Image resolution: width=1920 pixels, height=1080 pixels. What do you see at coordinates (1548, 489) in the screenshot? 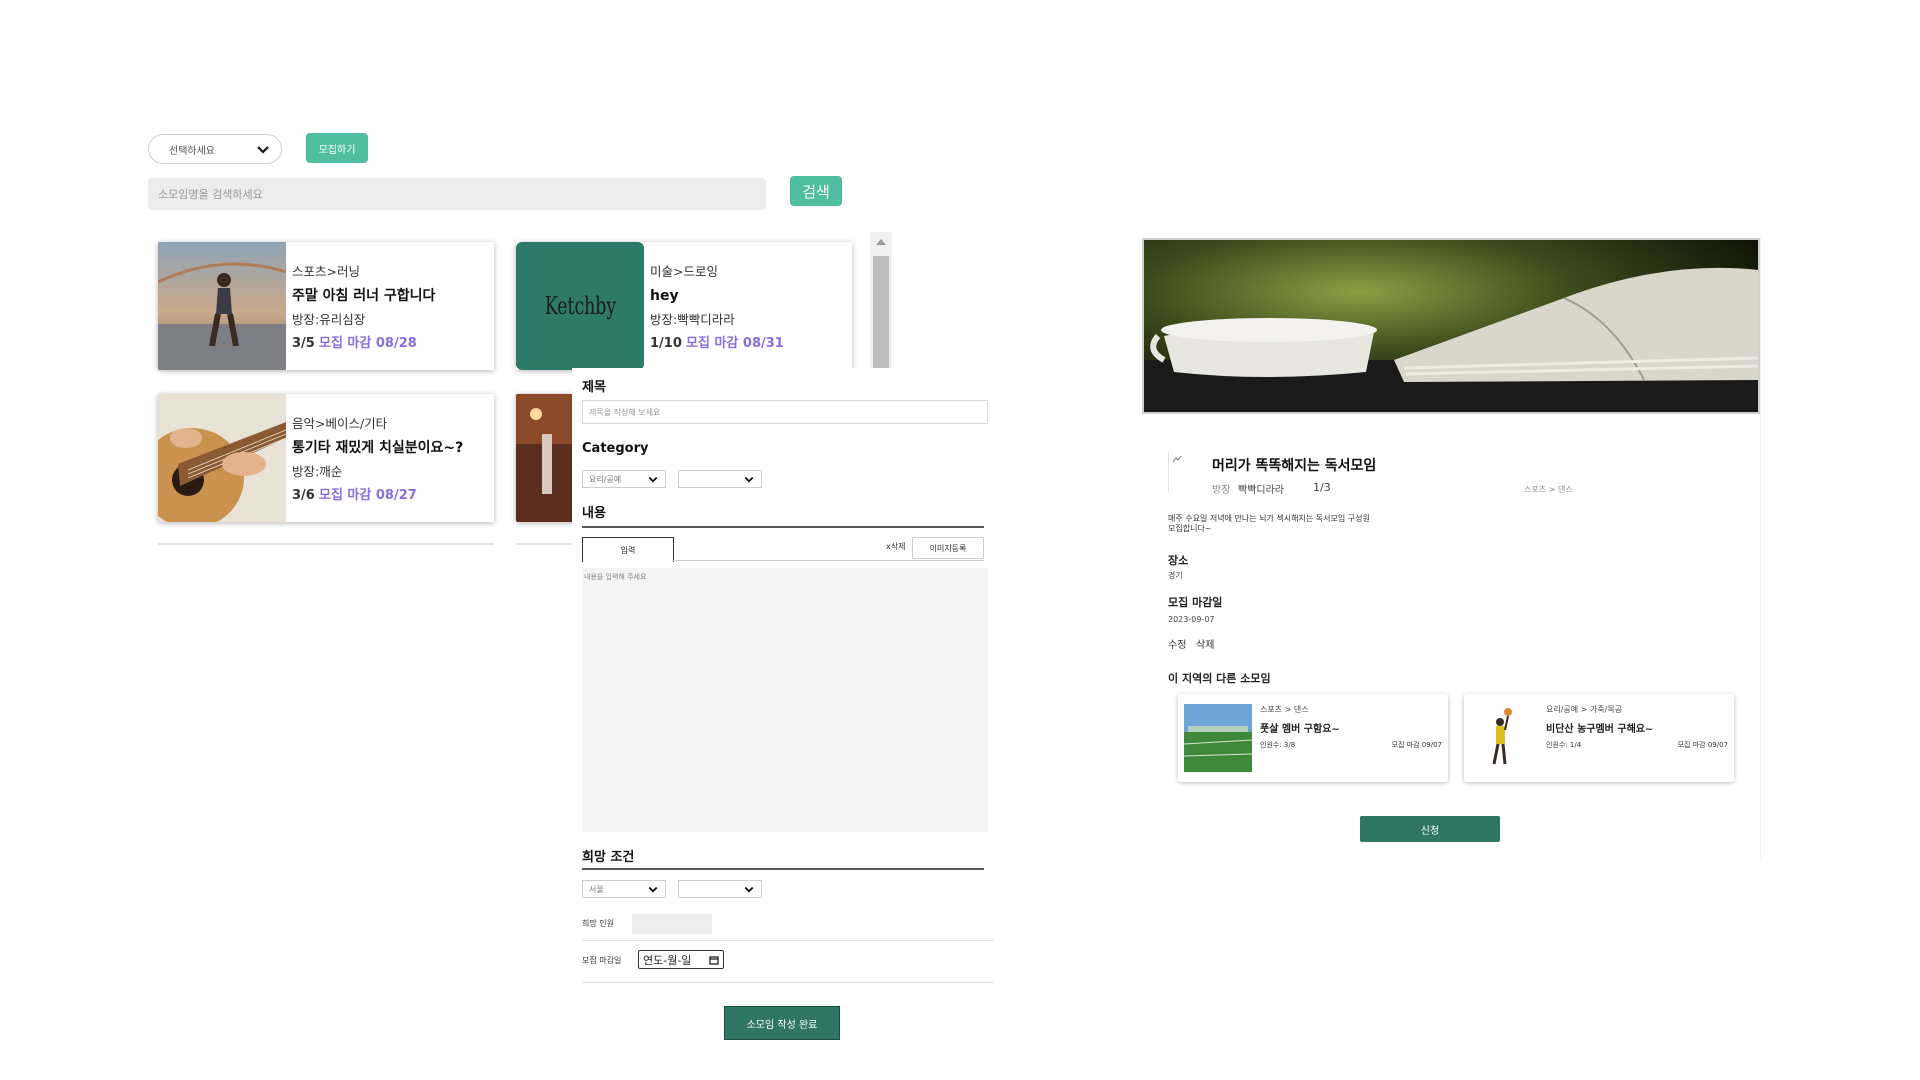
I see `detail-category: 스포츠 > 댄스` at bounding box center [1548, 489].